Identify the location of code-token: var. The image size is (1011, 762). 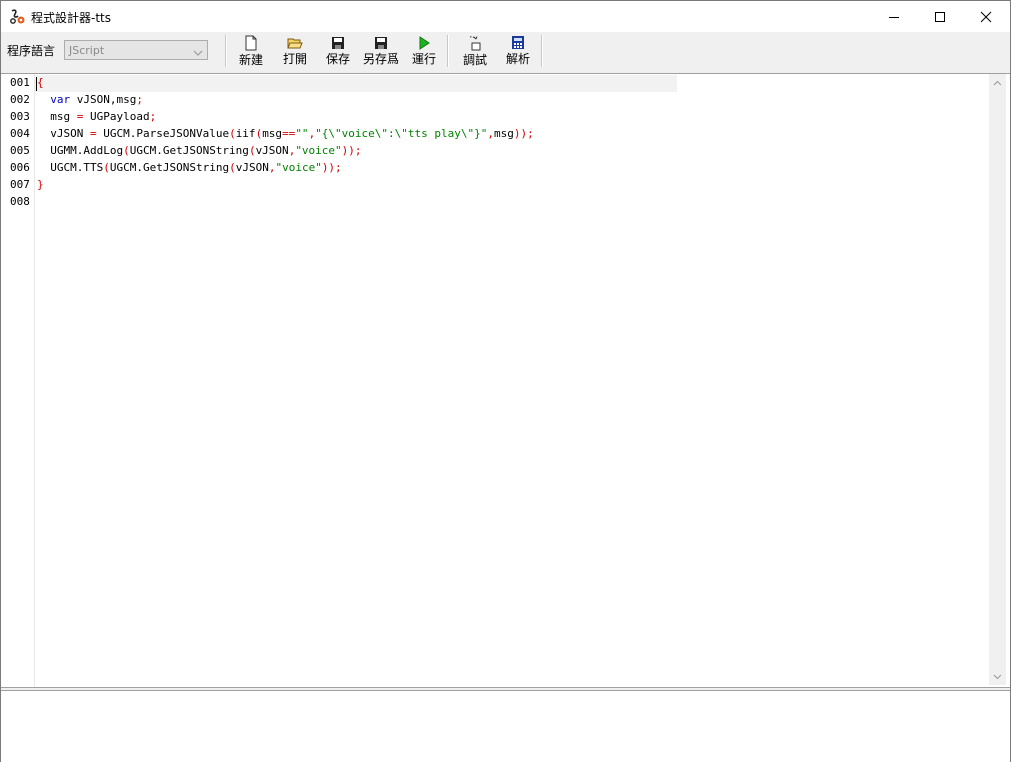
(60, 99).